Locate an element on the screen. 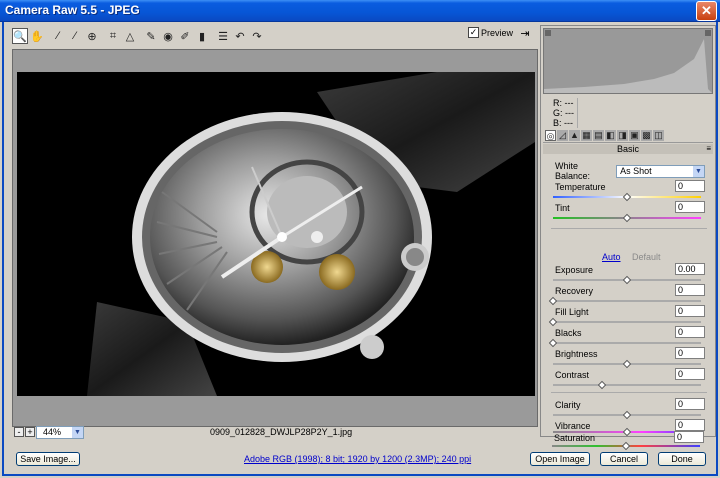  brightness-field: 0 is located at coordinates (690, 353).